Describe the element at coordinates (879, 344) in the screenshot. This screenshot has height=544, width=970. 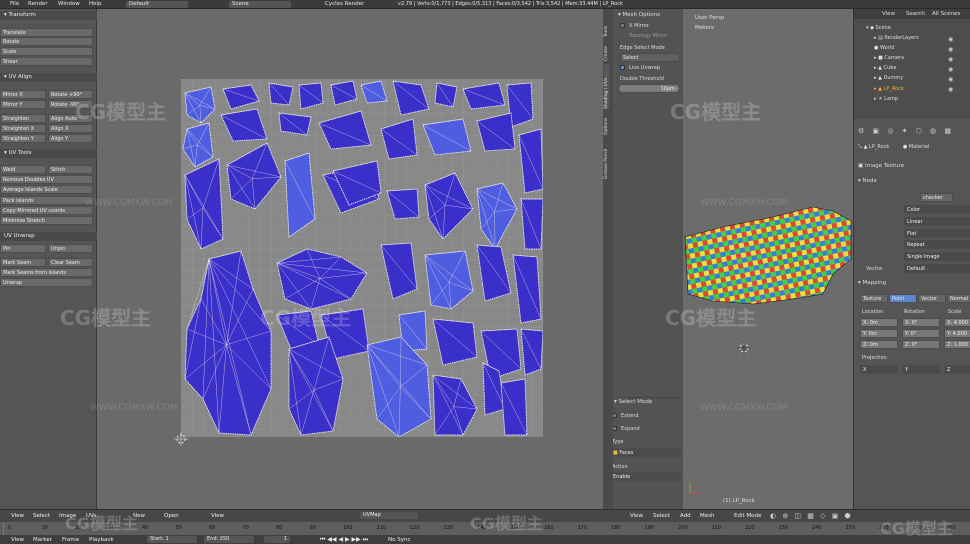
I see `location-z-field: Z: 0m` at that location.